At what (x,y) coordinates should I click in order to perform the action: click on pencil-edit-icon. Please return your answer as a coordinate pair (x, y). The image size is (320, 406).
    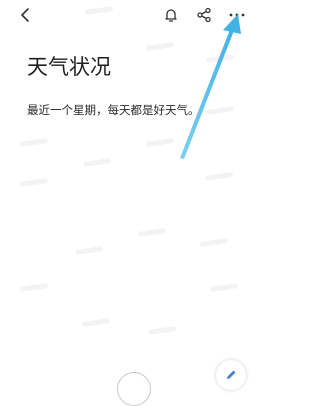
    Looking at the image, I should click on (231, 374).